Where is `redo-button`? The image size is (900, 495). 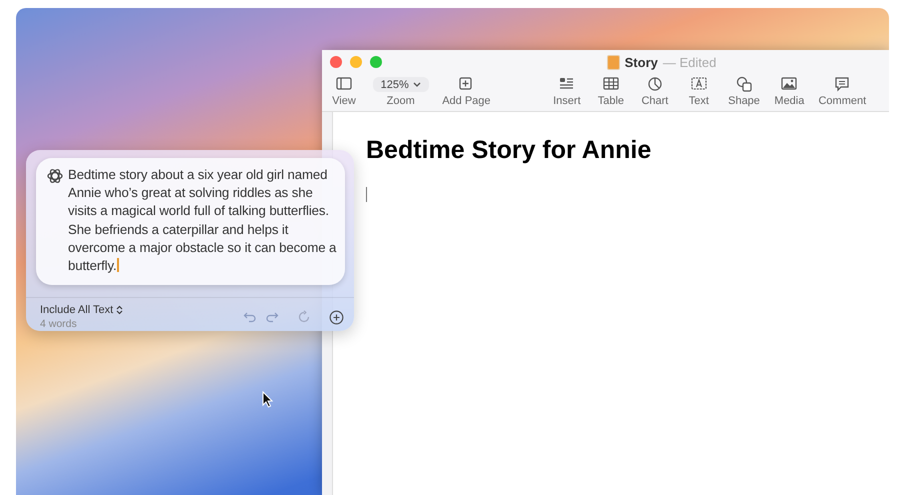 redo-button is located at coordinates (272, 317).